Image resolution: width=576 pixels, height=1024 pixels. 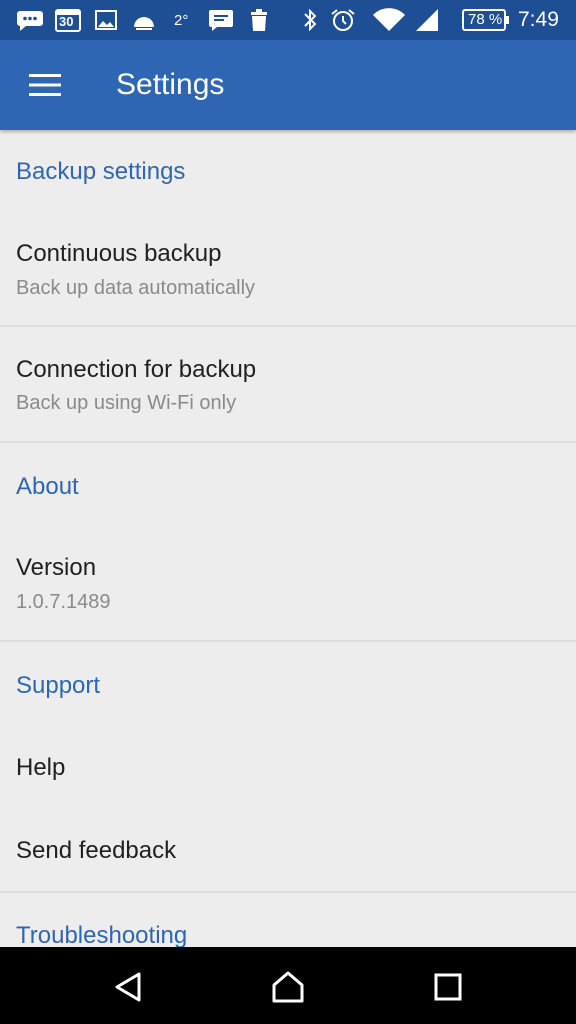 What do you see at coordinates (288, 768) in the screenshot?
I see `pref-help: Help` at bounding box center [288, 768].